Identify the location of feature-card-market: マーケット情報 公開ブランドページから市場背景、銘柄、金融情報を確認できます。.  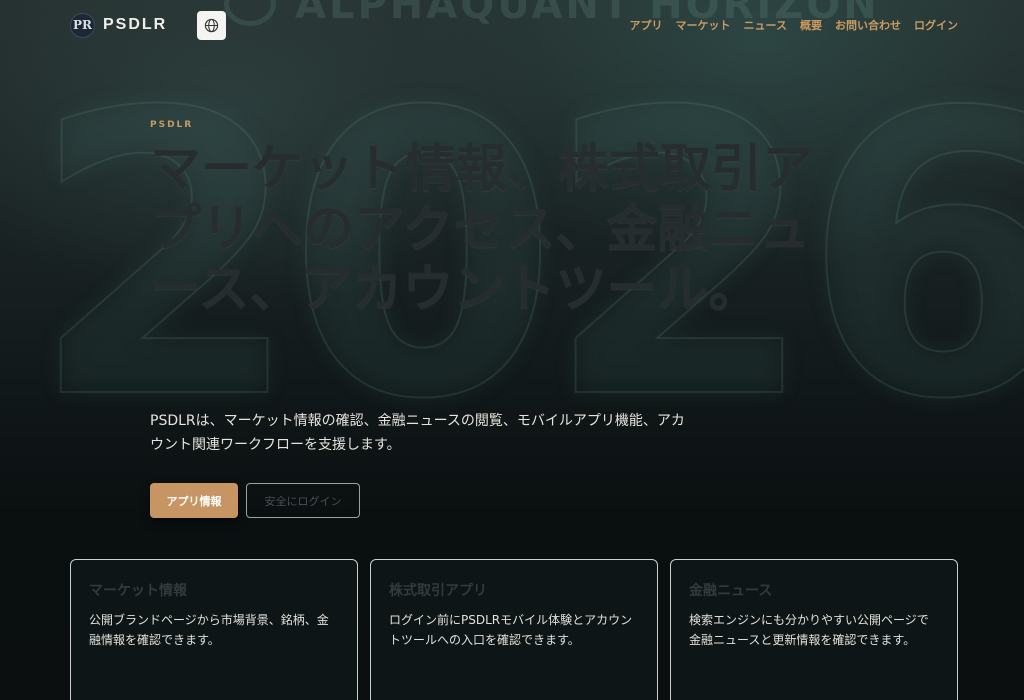
(214, 629).